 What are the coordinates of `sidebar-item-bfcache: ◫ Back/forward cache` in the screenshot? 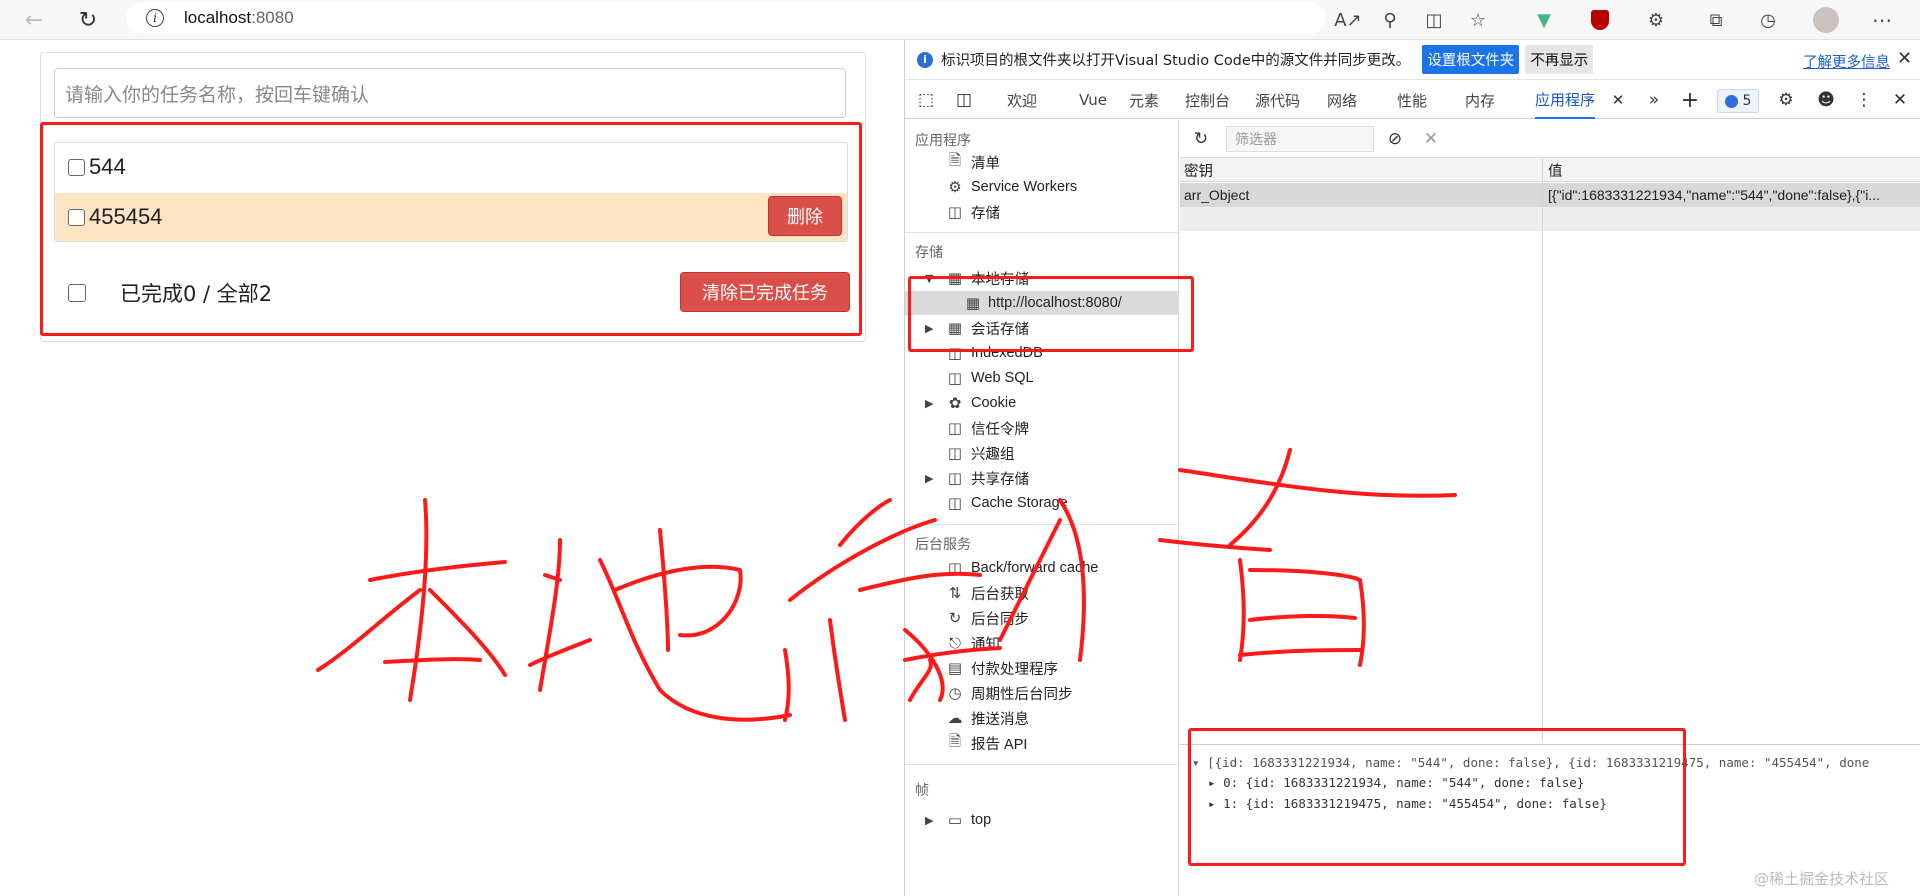 It's located at (1042, 568).